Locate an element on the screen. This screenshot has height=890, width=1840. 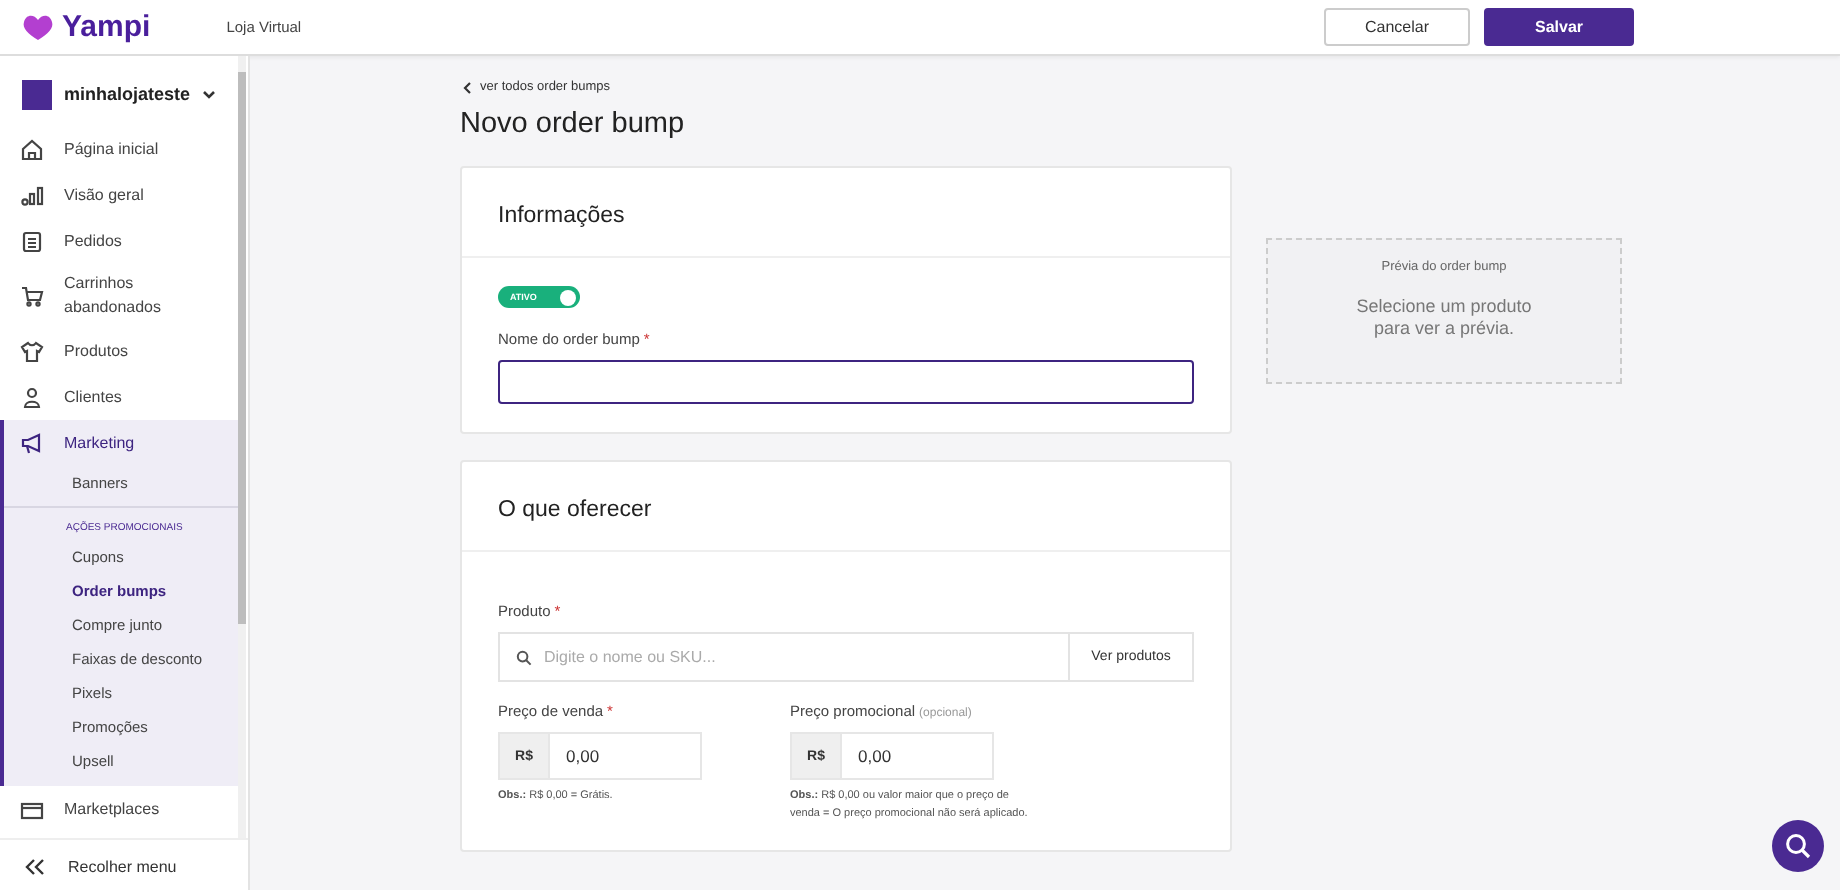
menu-item: Produtos is located at coordinates (119, 351).